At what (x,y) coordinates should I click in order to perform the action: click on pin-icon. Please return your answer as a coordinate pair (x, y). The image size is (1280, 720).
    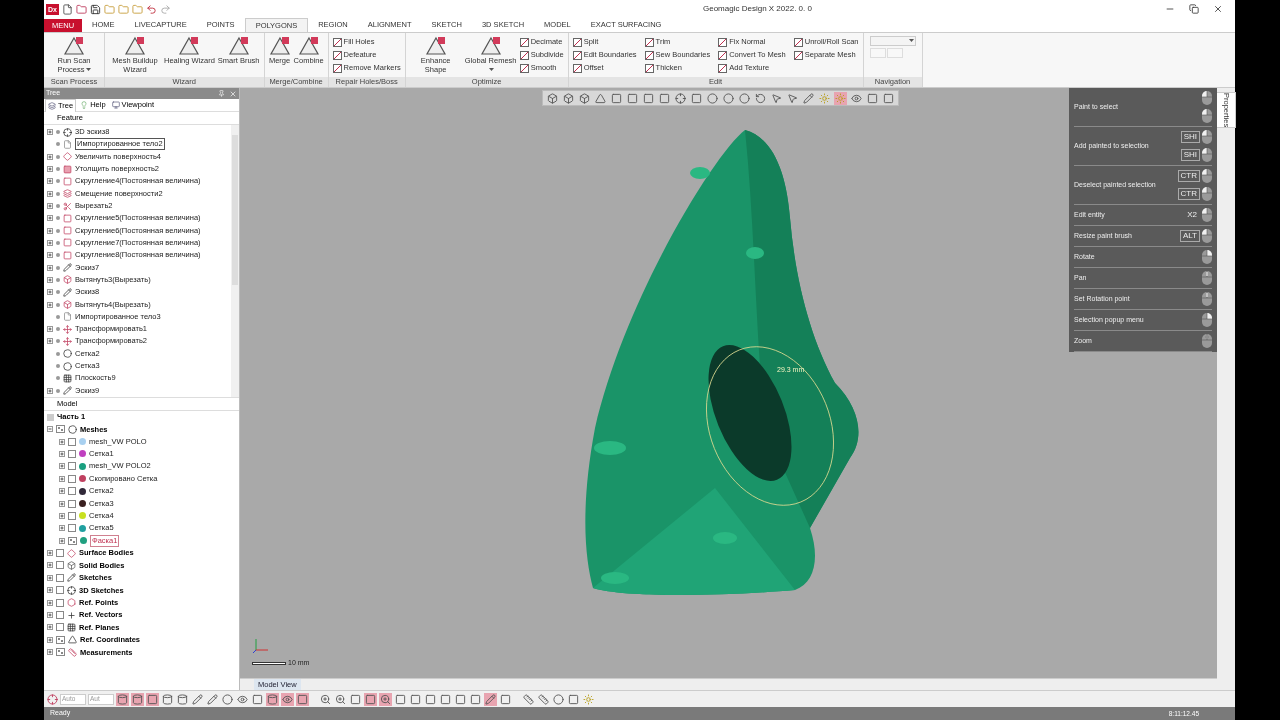
    Looking at the image, I should click on (221, 93).